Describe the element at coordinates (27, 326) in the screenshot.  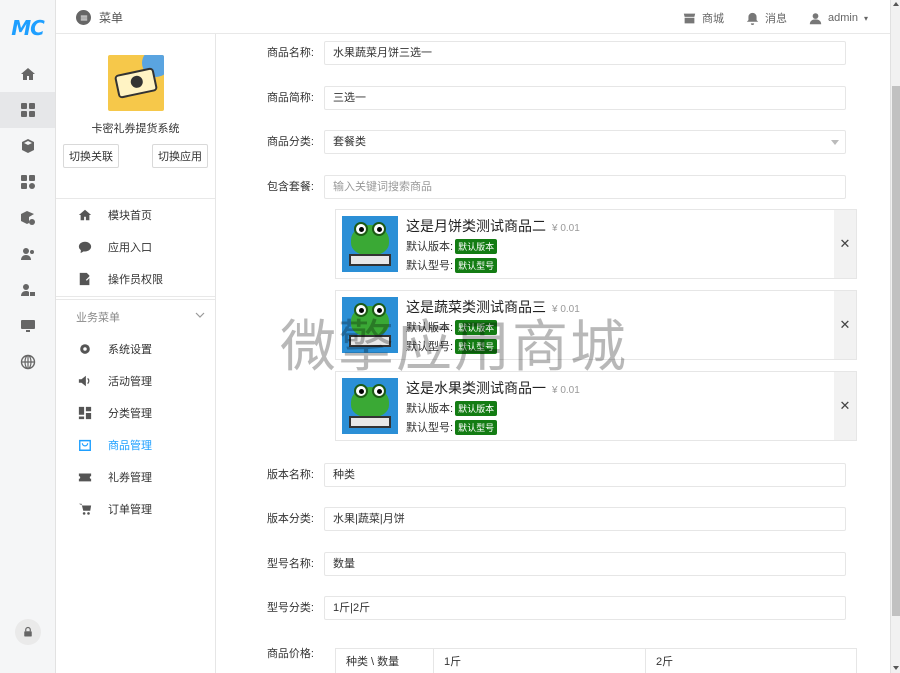
I see `monitor-icon` at that location.